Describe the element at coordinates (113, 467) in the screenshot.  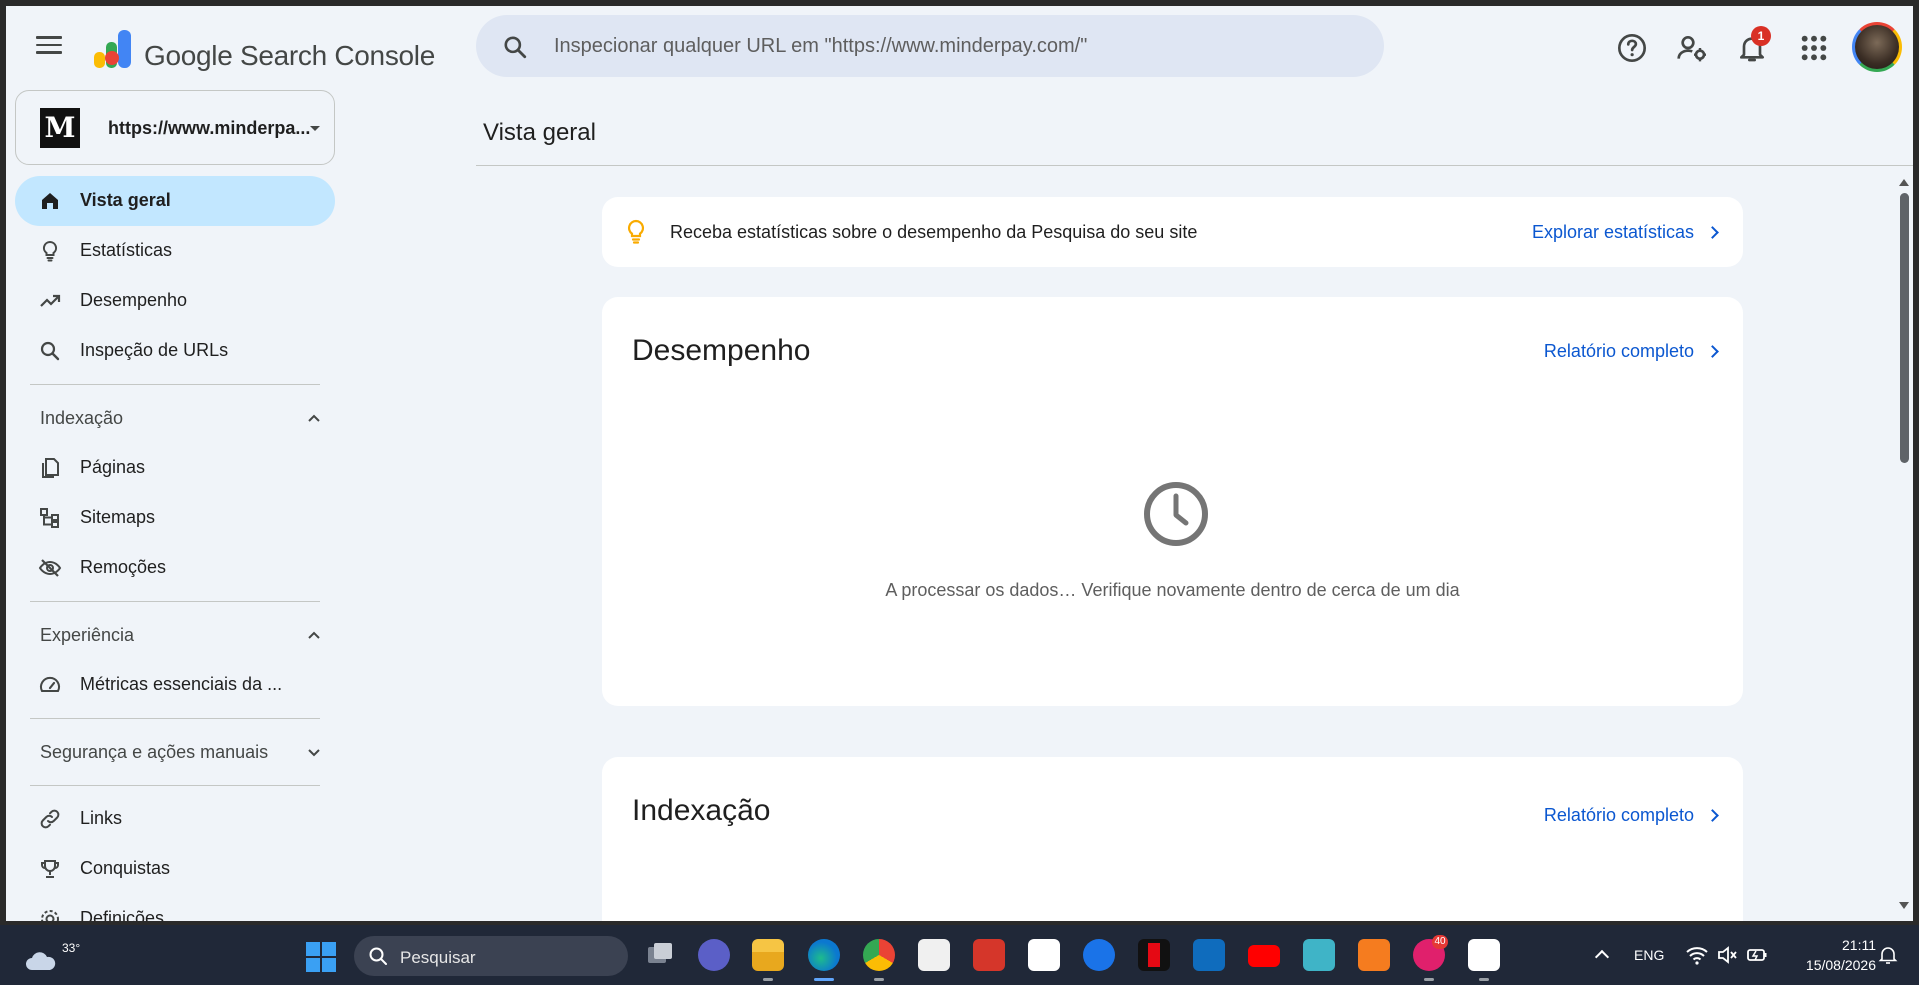
I see `sidebar-item-label: Páginas` at that location.